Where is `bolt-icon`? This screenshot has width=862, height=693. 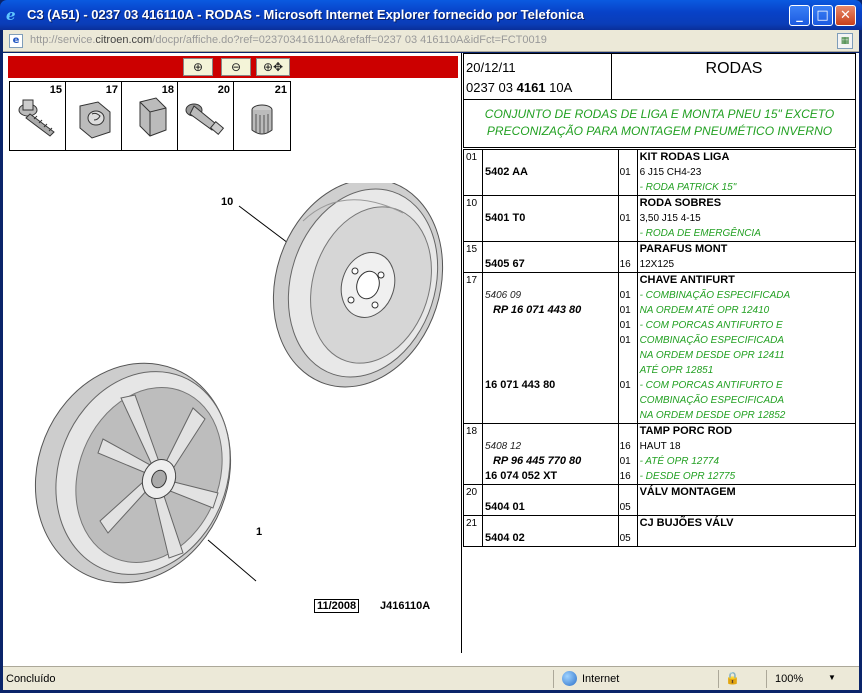 bolt-icon is located at coordinates (36, 118).